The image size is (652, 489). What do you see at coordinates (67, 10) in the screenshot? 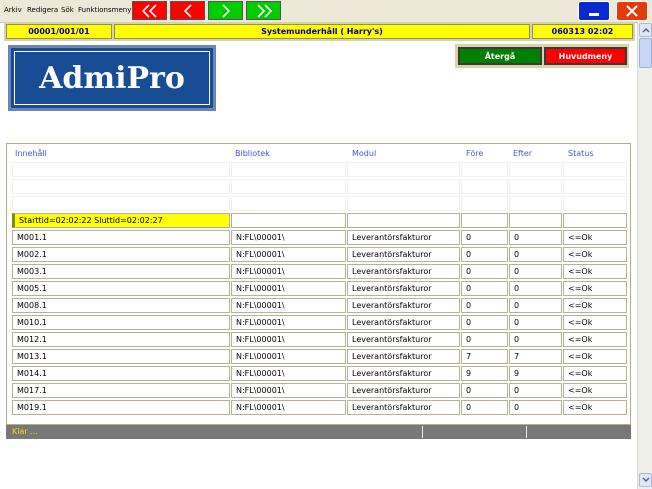
I see `menu-sok: Sök` at bounding box center [67, 10].